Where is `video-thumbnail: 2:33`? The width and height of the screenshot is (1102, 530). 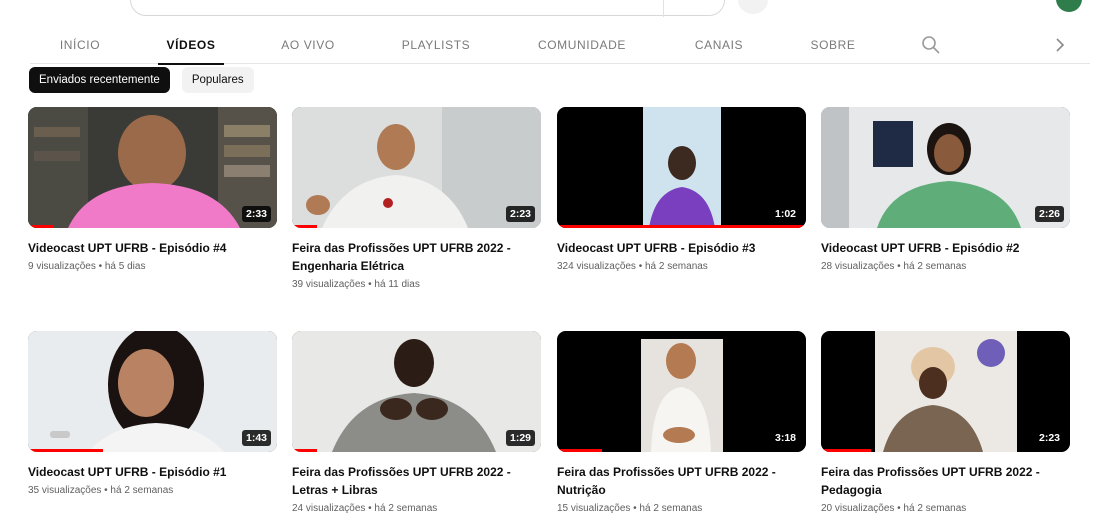
video-thumbnail: 2:33 is located at coordinates (152, 167).